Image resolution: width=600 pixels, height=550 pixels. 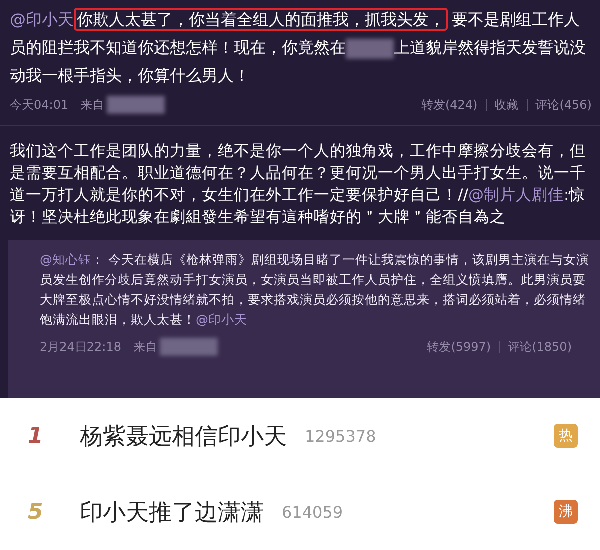 I want to click on topic-link: 杨紫聂远相信印小天, so click(x=183, y=436).